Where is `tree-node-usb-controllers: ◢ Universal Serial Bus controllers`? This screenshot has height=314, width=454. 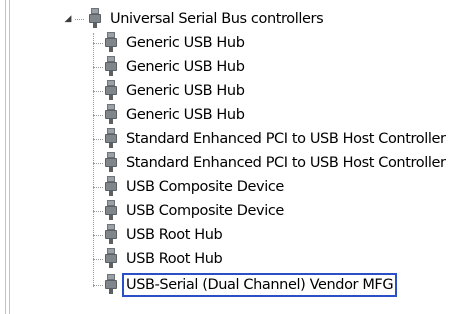 tree-node-usb-controllers: ◢ Universal Serial Bus controllers is located at coordinates (227, 19).